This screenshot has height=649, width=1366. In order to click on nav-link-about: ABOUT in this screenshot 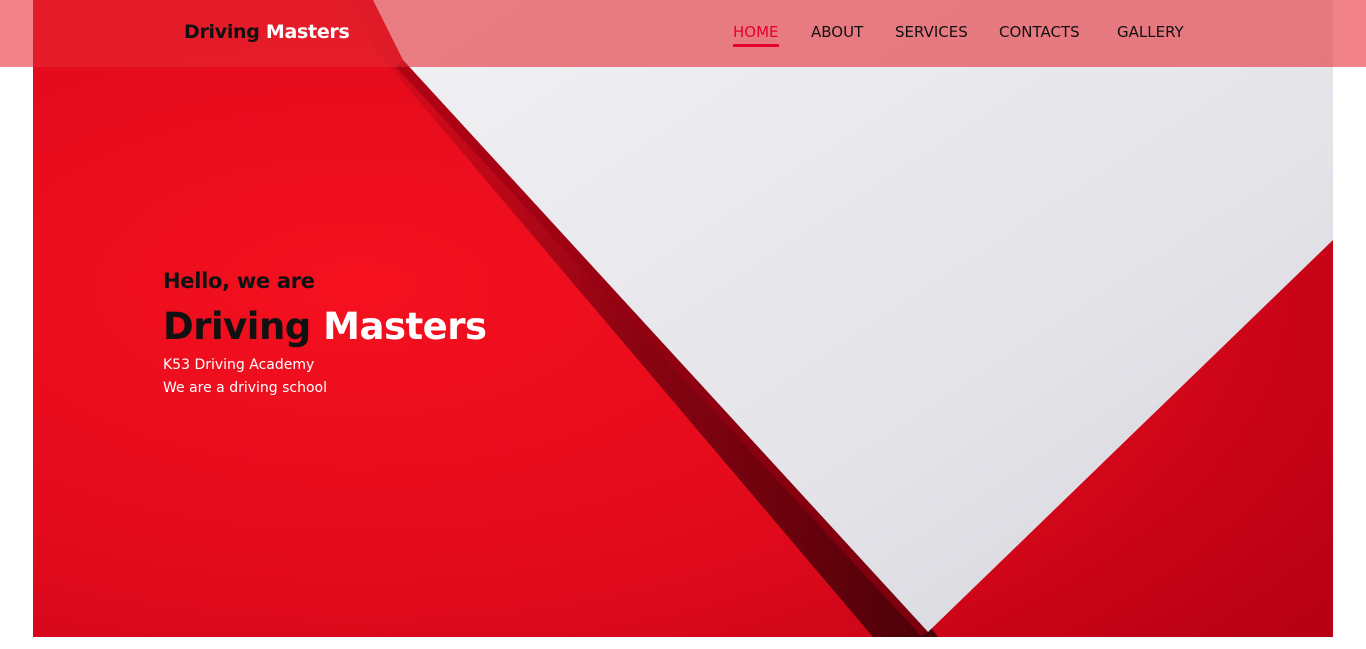, I will do `click(837, 32)`.